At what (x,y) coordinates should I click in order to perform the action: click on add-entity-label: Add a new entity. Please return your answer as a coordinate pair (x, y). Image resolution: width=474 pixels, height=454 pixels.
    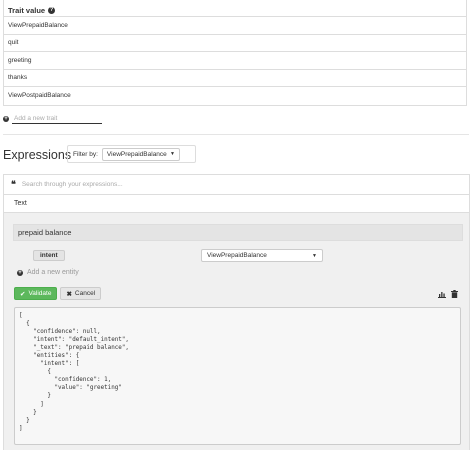
    Looking at the image, I should click on (53, 272).